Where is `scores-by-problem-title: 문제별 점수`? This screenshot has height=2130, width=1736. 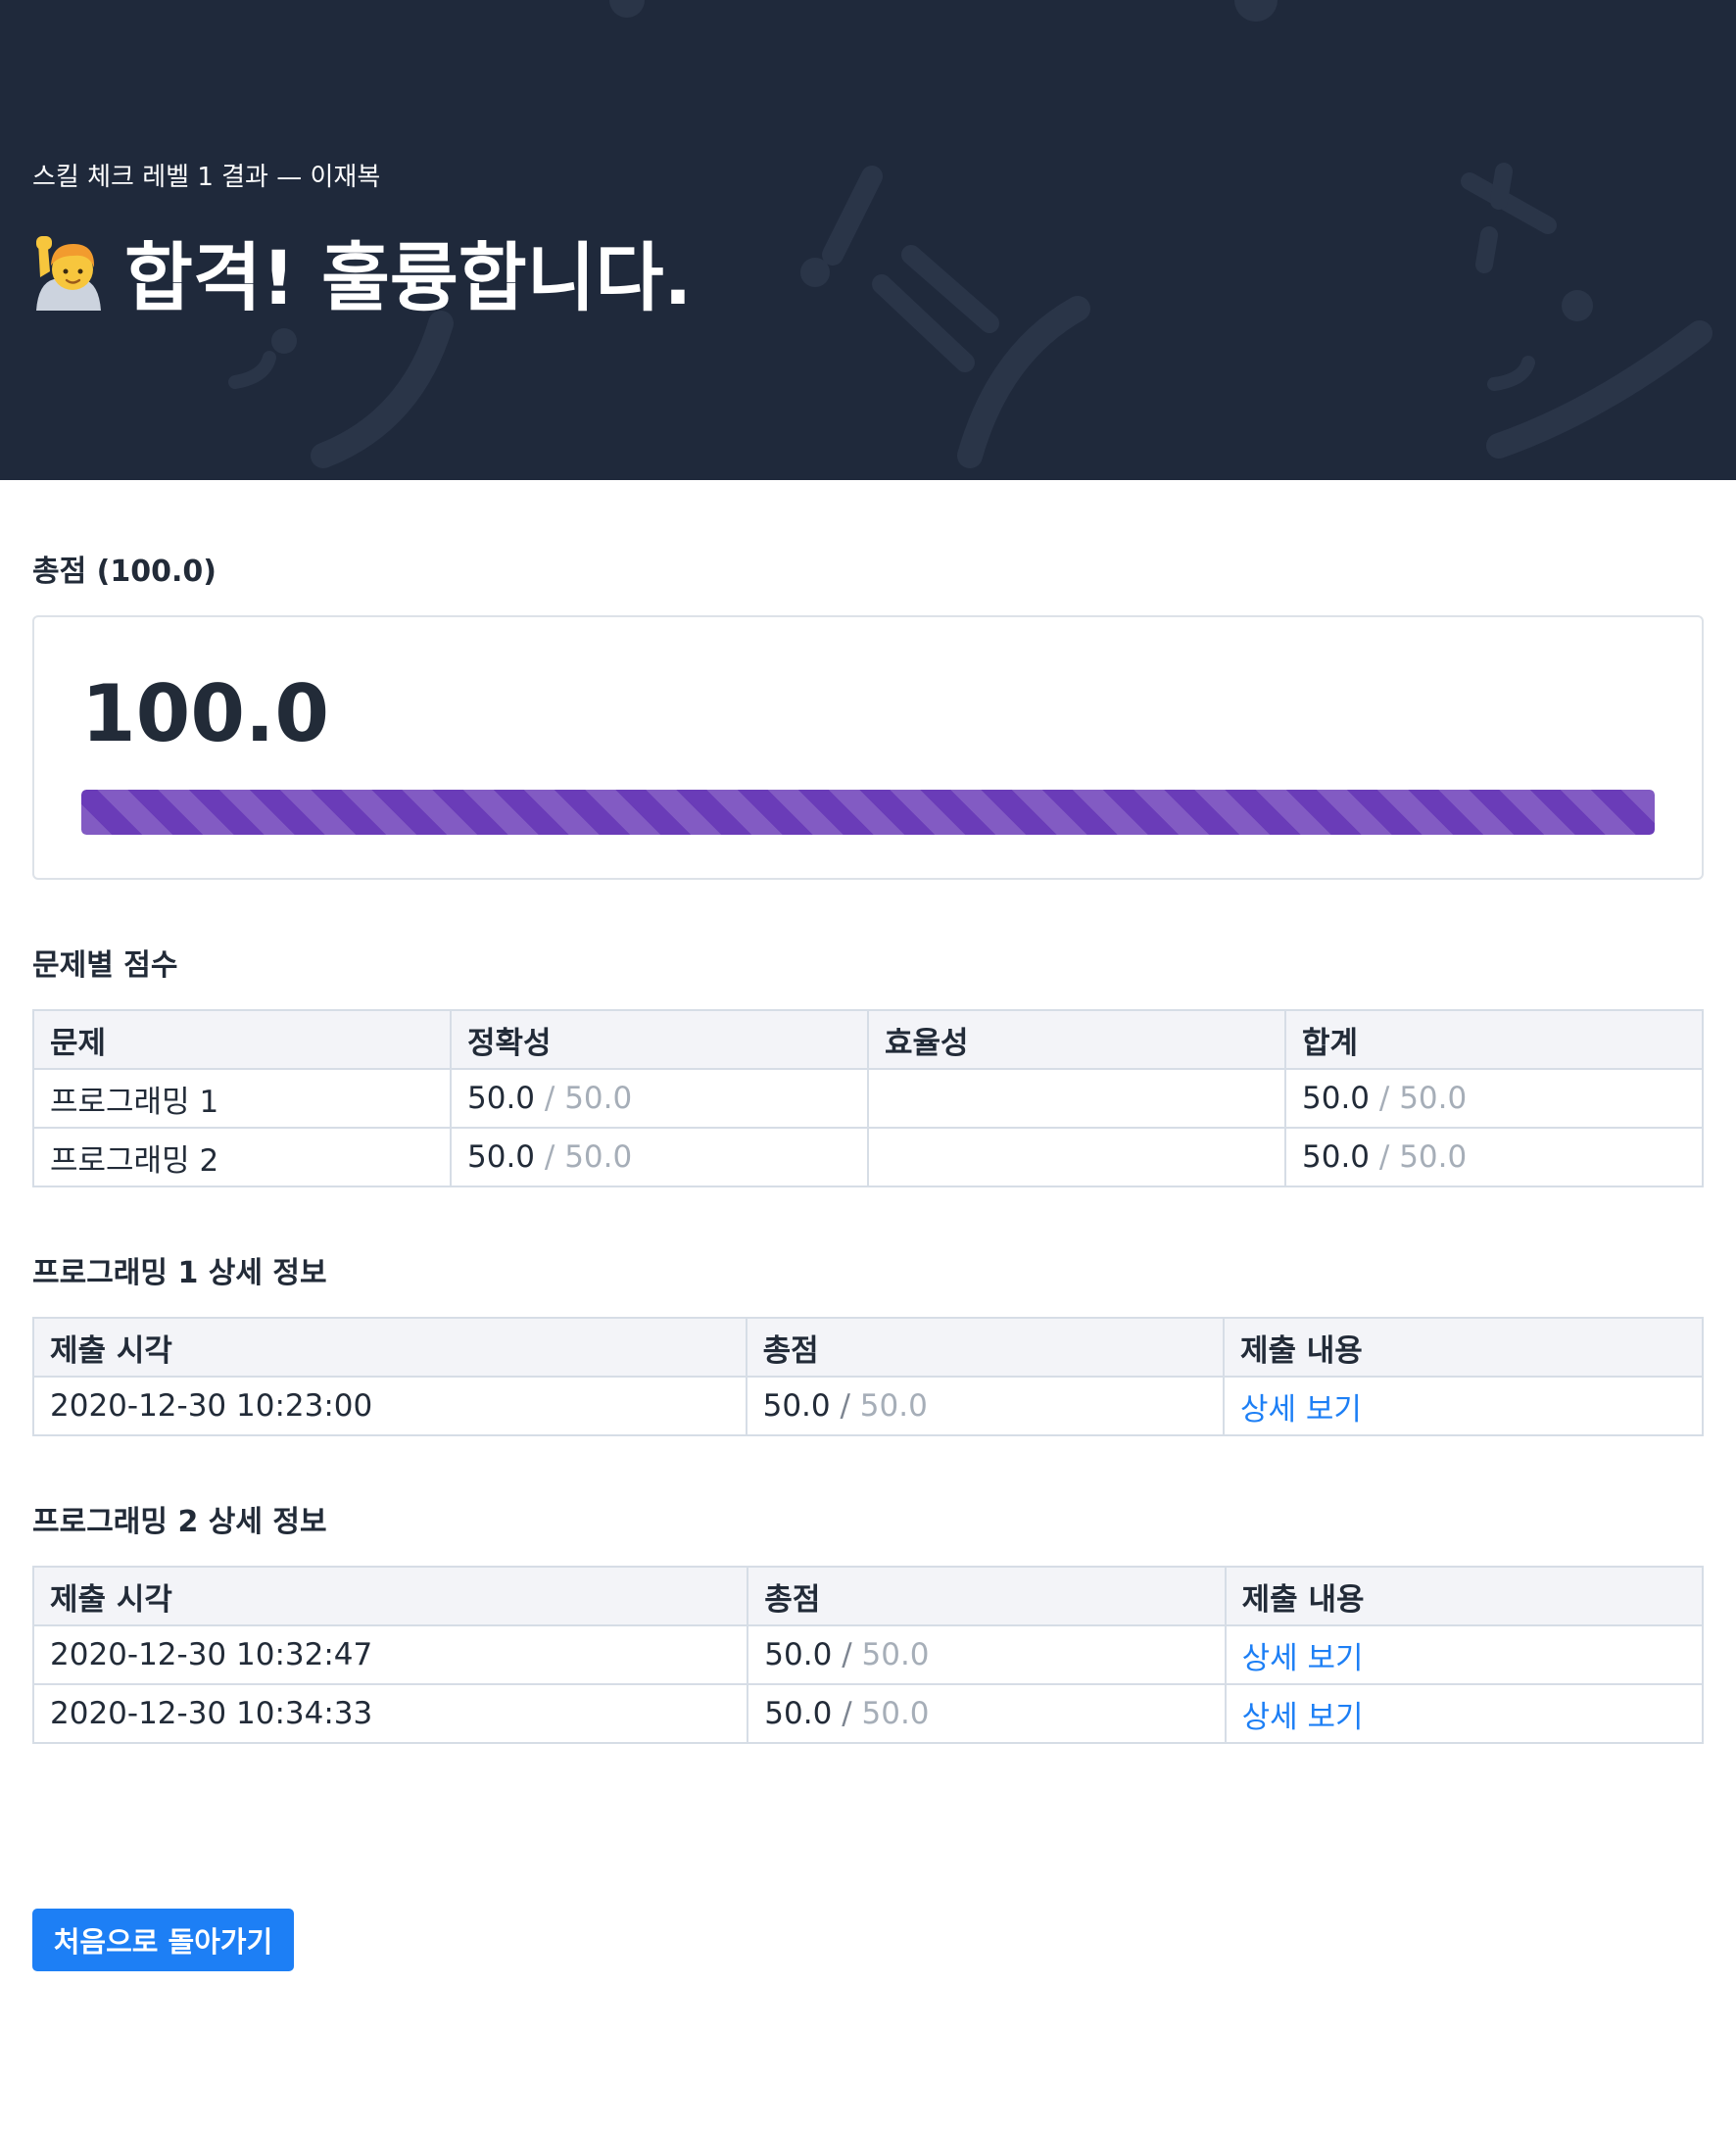
scores-by-problem-title: 문제별 점수 is located at coordinates (105, 965).